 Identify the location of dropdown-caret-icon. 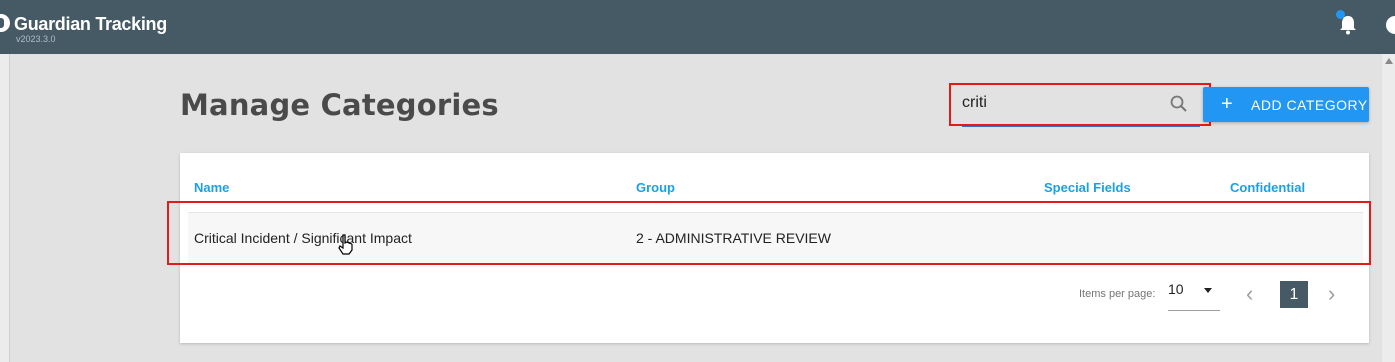
(1208, 290).